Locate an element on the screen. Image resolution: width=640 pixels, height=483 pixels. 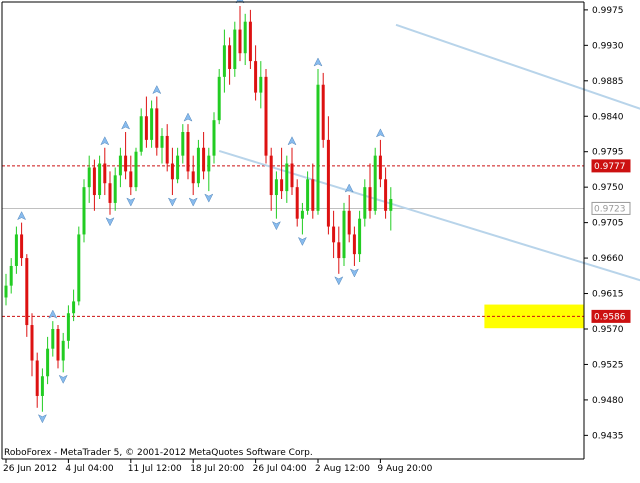
price-tag-label: 0.9586 is located at coordinates (610, 317).